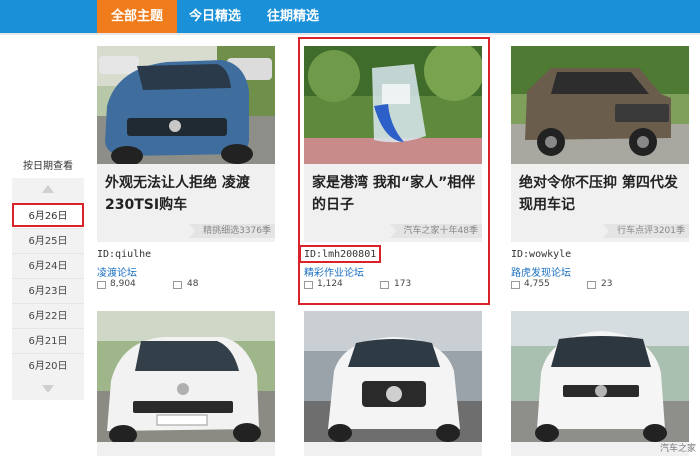  I want to click on selected-date-highlight, so click(48, 215).